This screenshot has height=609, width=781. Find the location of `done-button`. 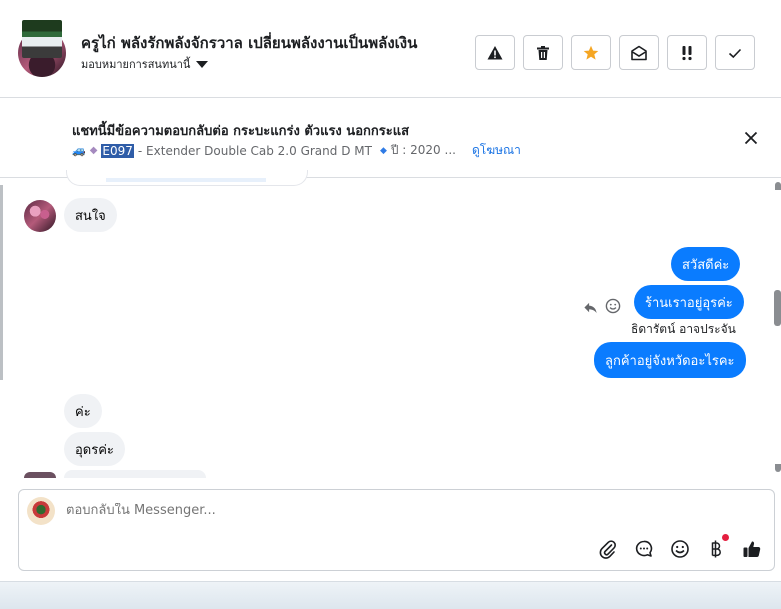

done-button is located at coordinates (735, 52).